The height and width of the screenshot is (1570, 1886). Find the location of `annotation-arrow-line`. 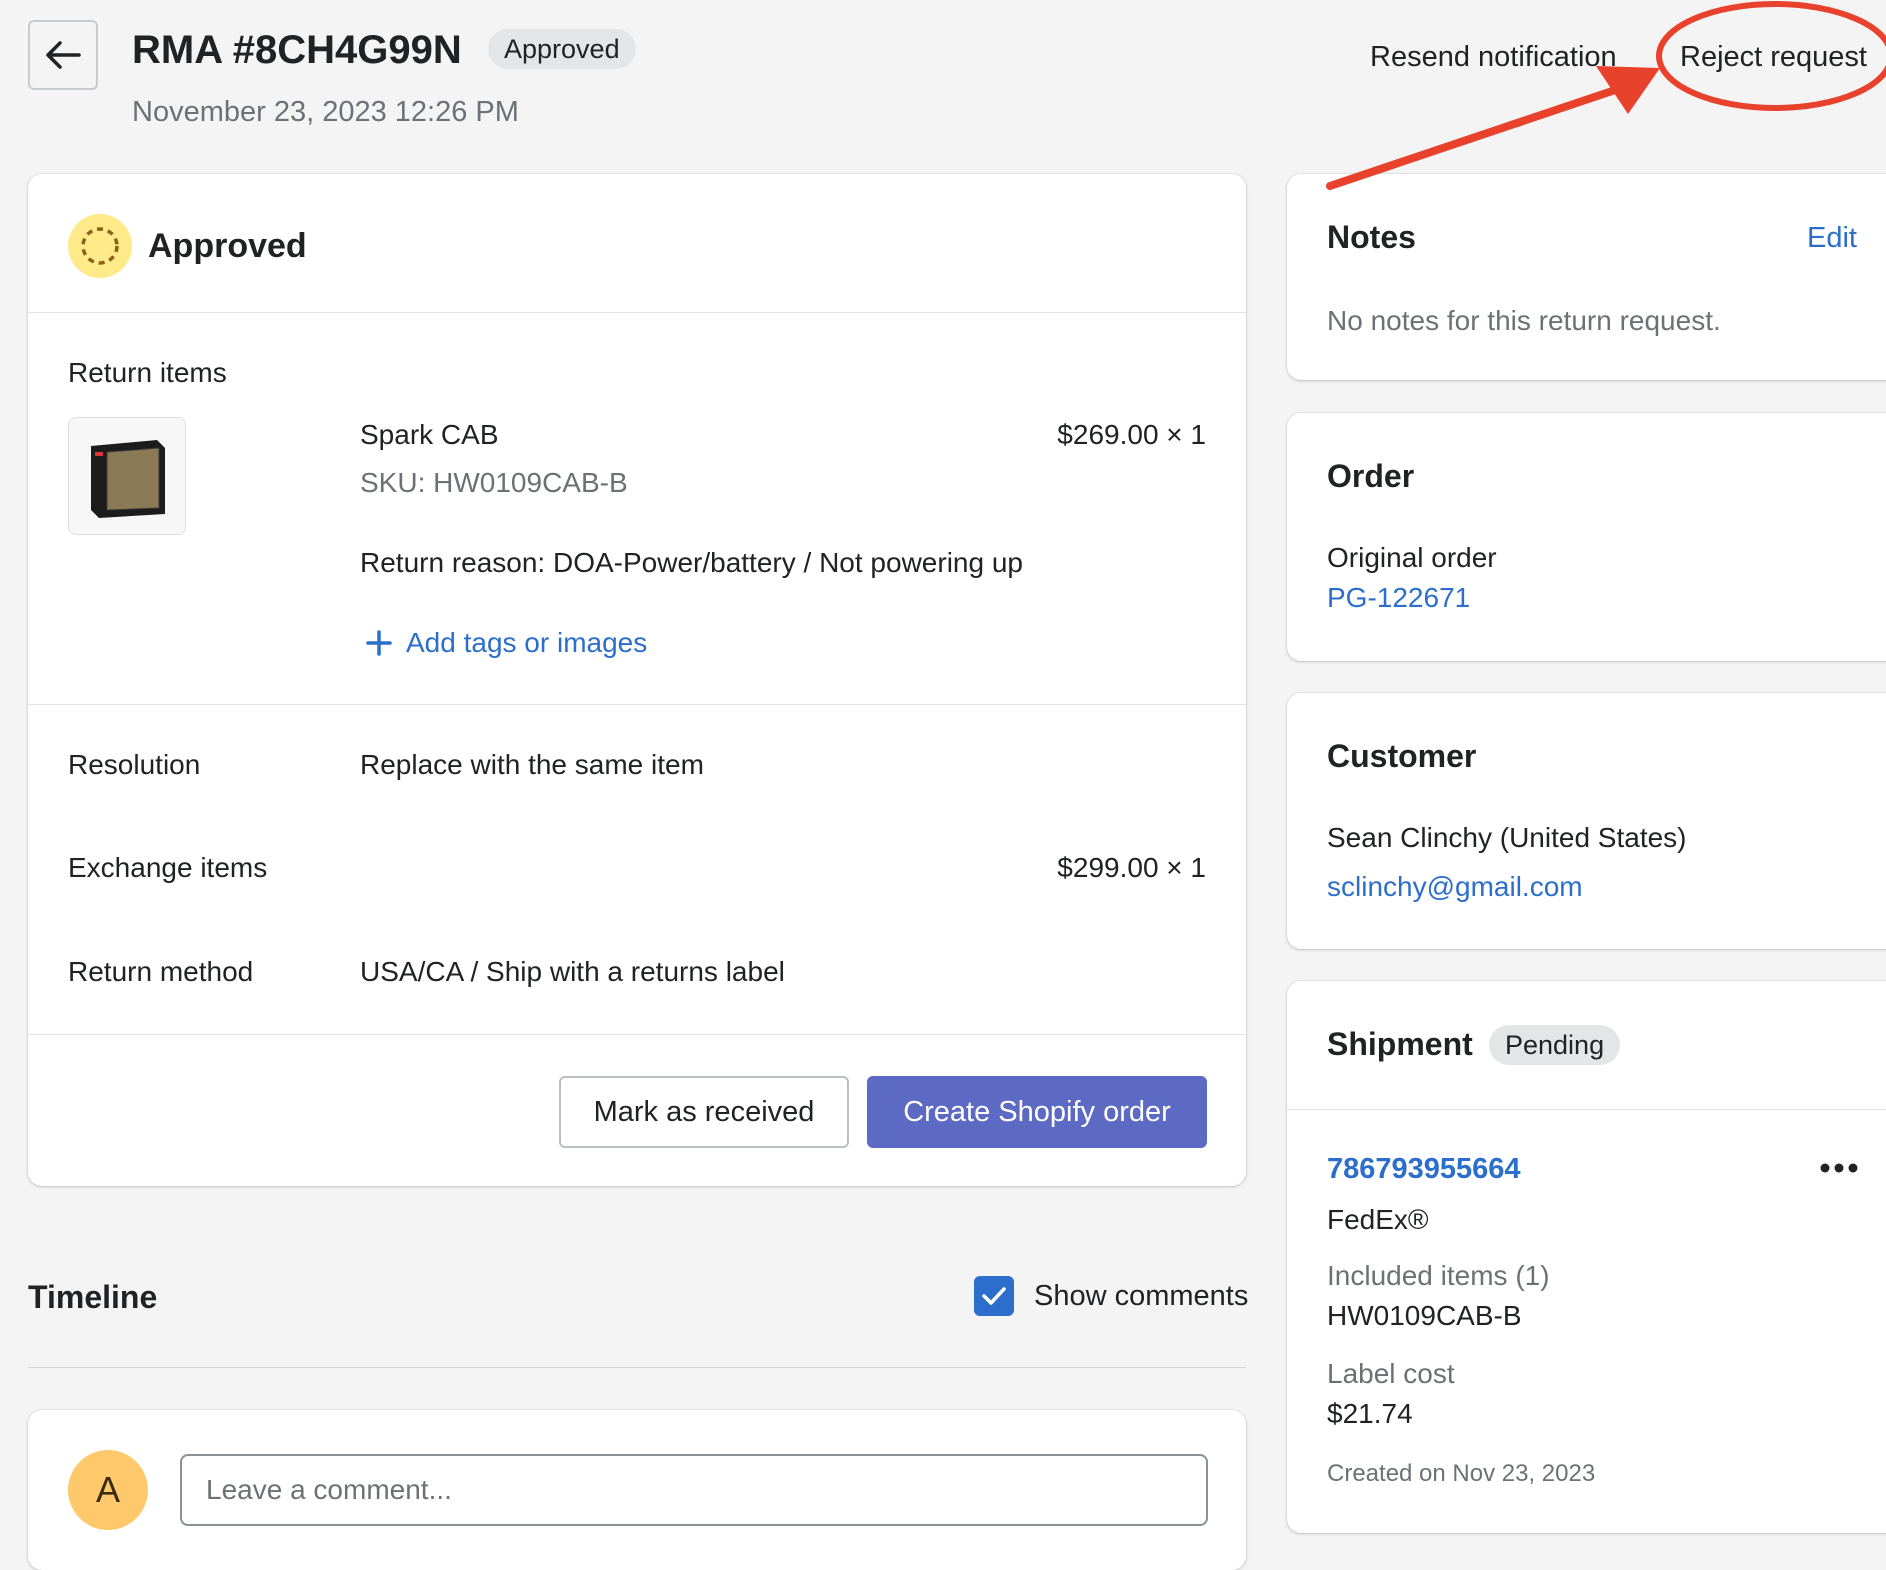

annotation-arrow-line is located at coordinates (1480, 135).